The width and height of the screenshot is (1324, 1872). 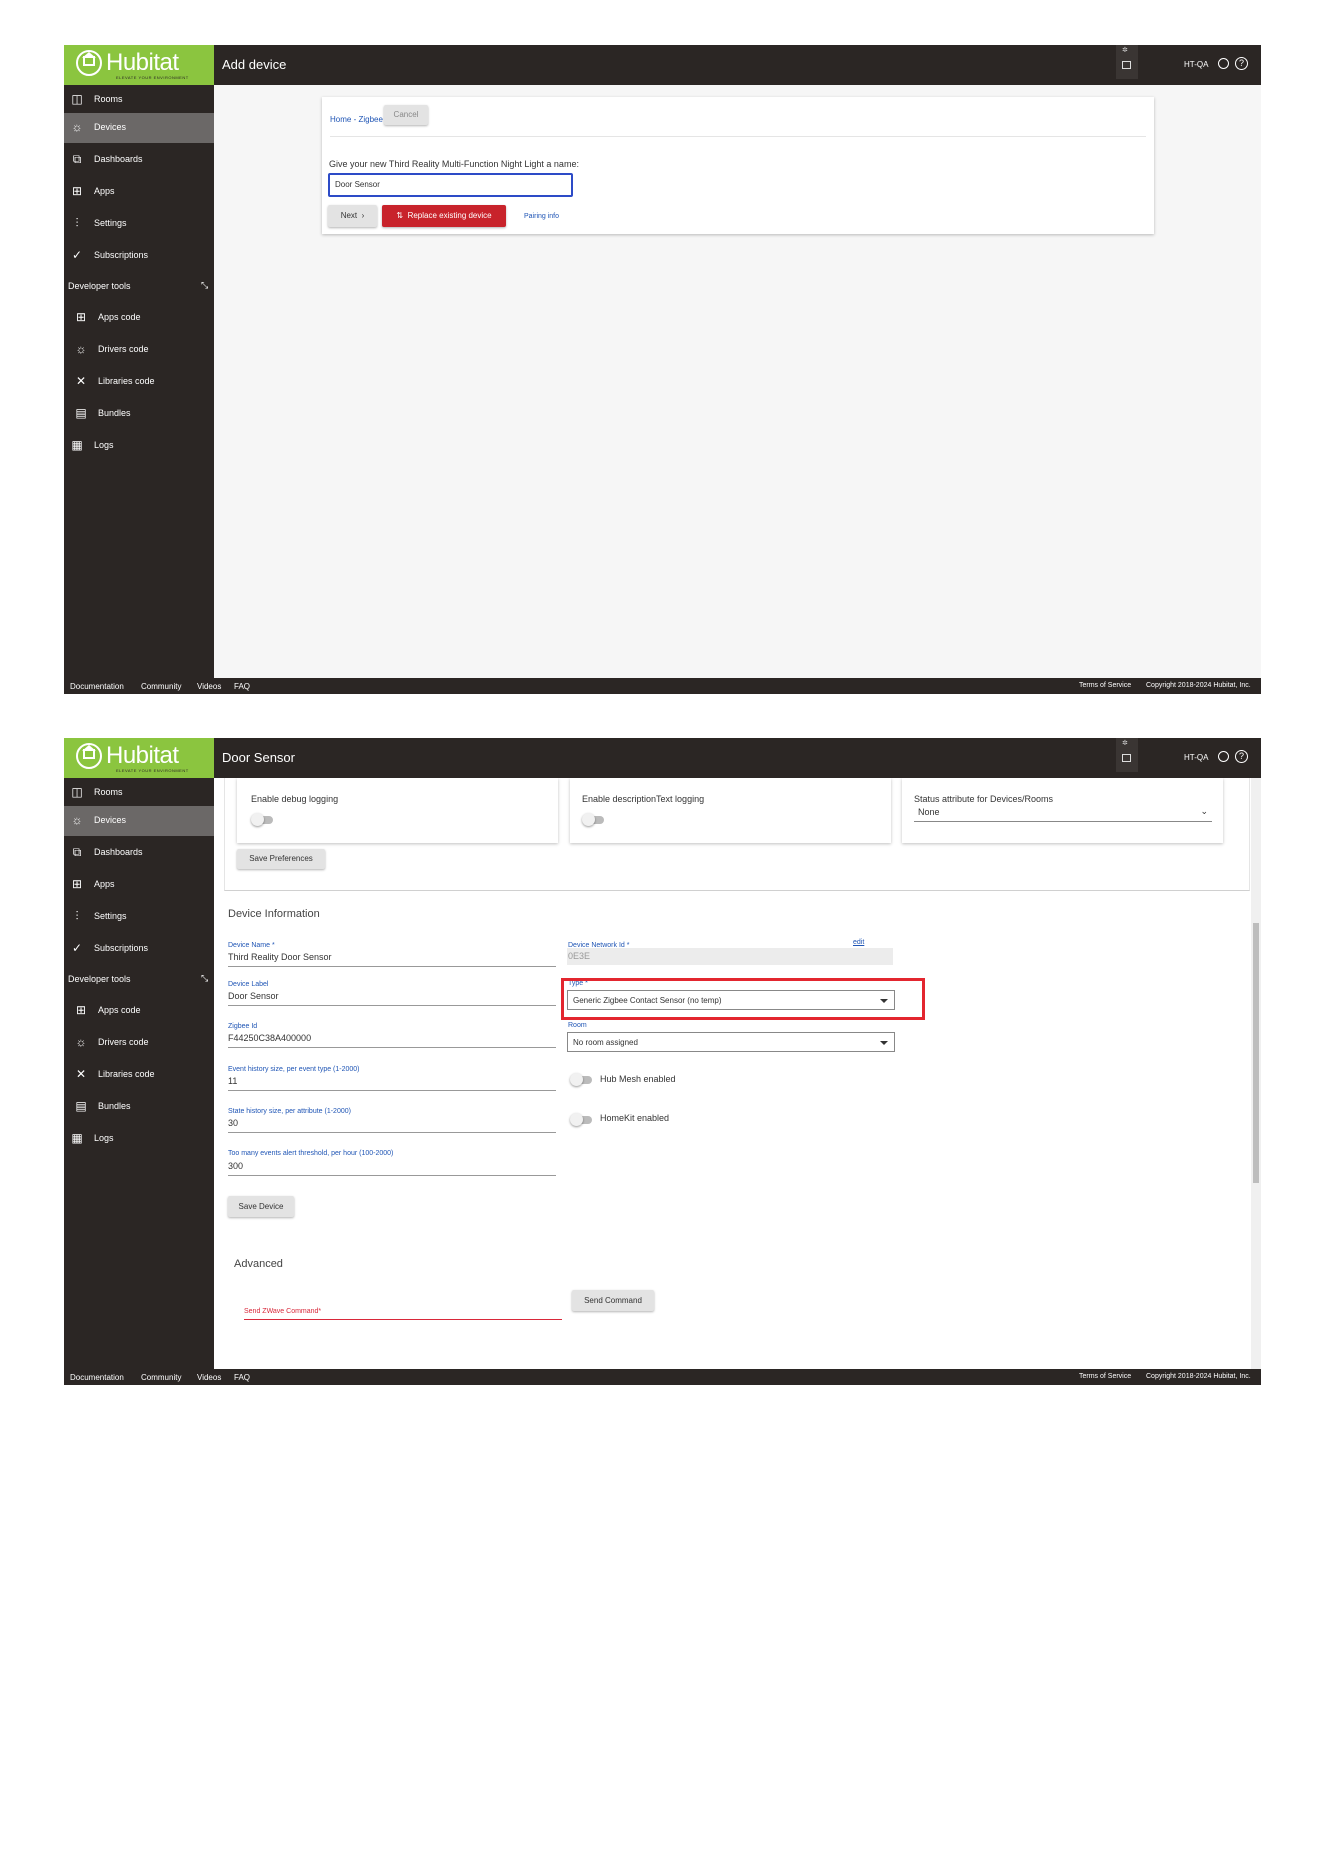 What do you see at coordinates (858, 942) in the screenshot?
I see `edit-network-id-link: edit` at bounding box center [858, 942].